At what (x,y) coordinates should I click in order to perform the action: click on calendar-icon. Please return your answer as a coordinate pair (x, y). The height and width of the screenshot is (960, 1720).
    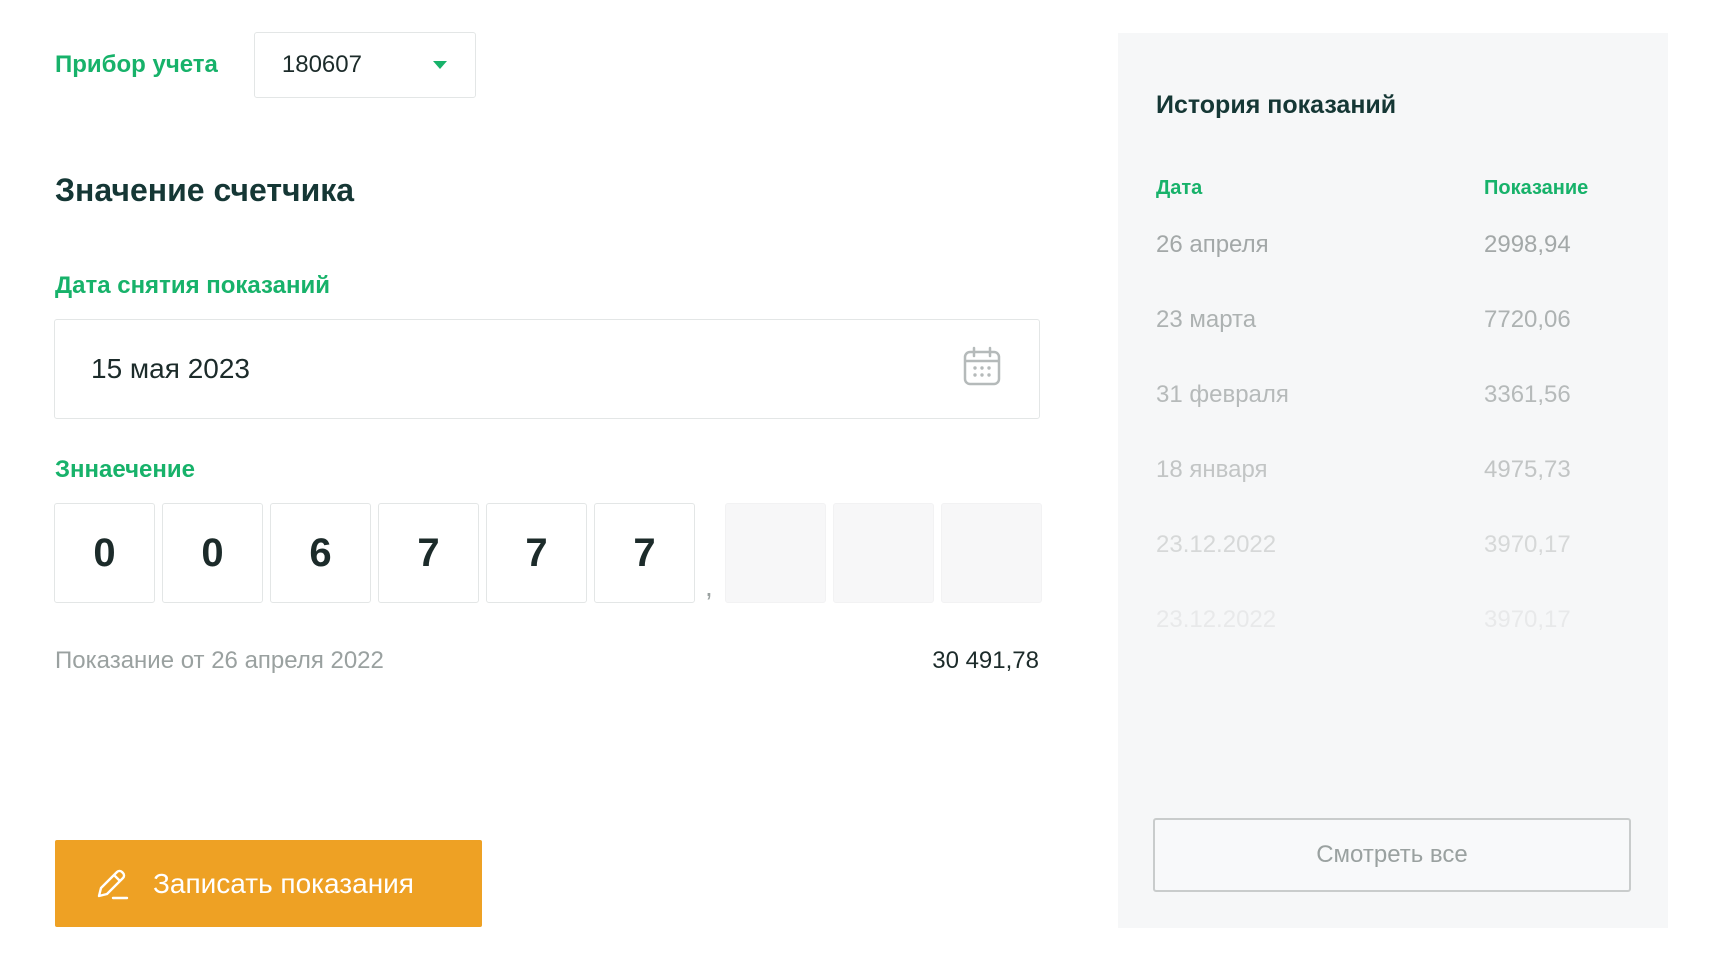
    Looking at the image, I should click on (982, 369).